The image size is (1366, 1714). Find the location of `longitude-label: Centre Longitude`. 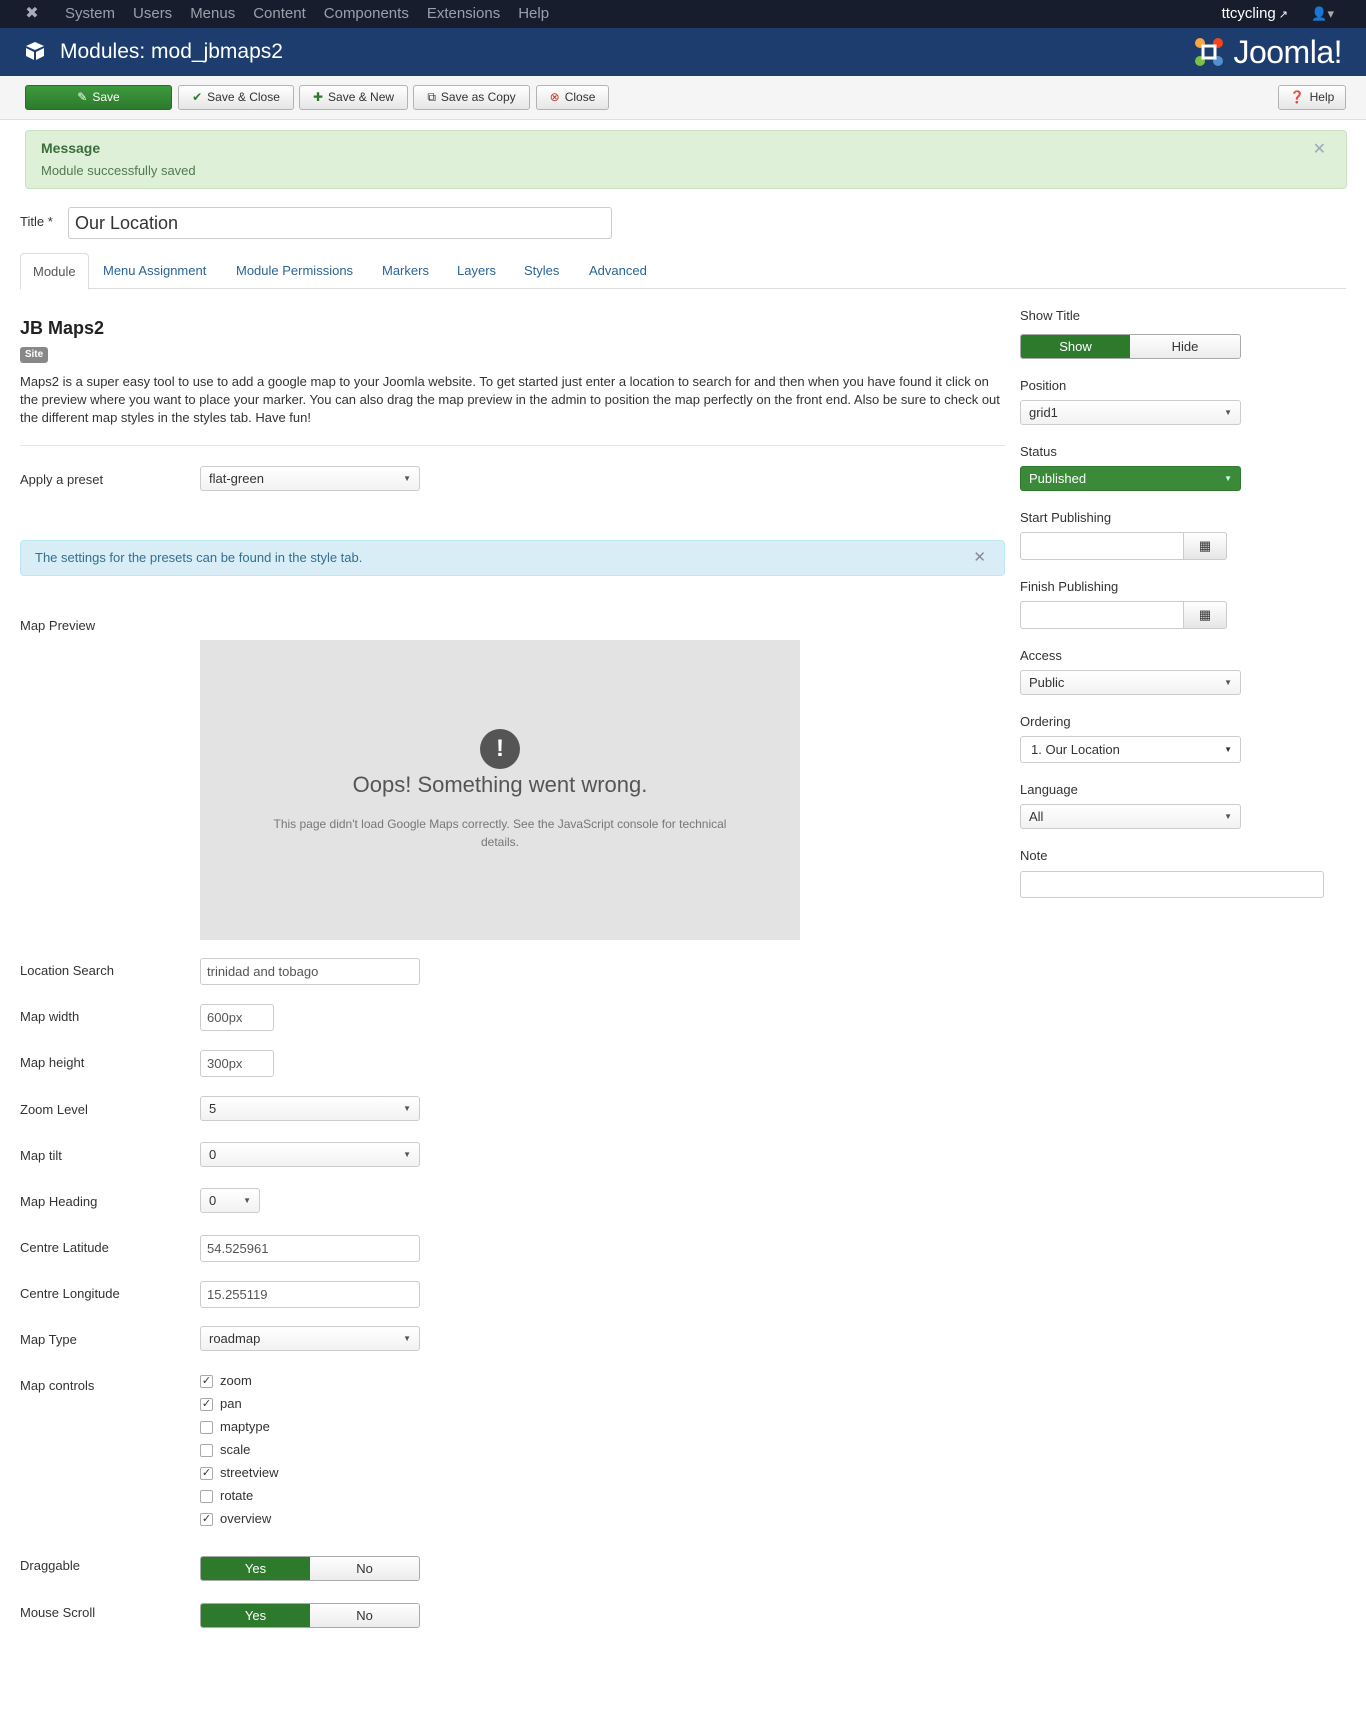

longitude-label: Centre Longitude is located at coordinates (70, 1293).